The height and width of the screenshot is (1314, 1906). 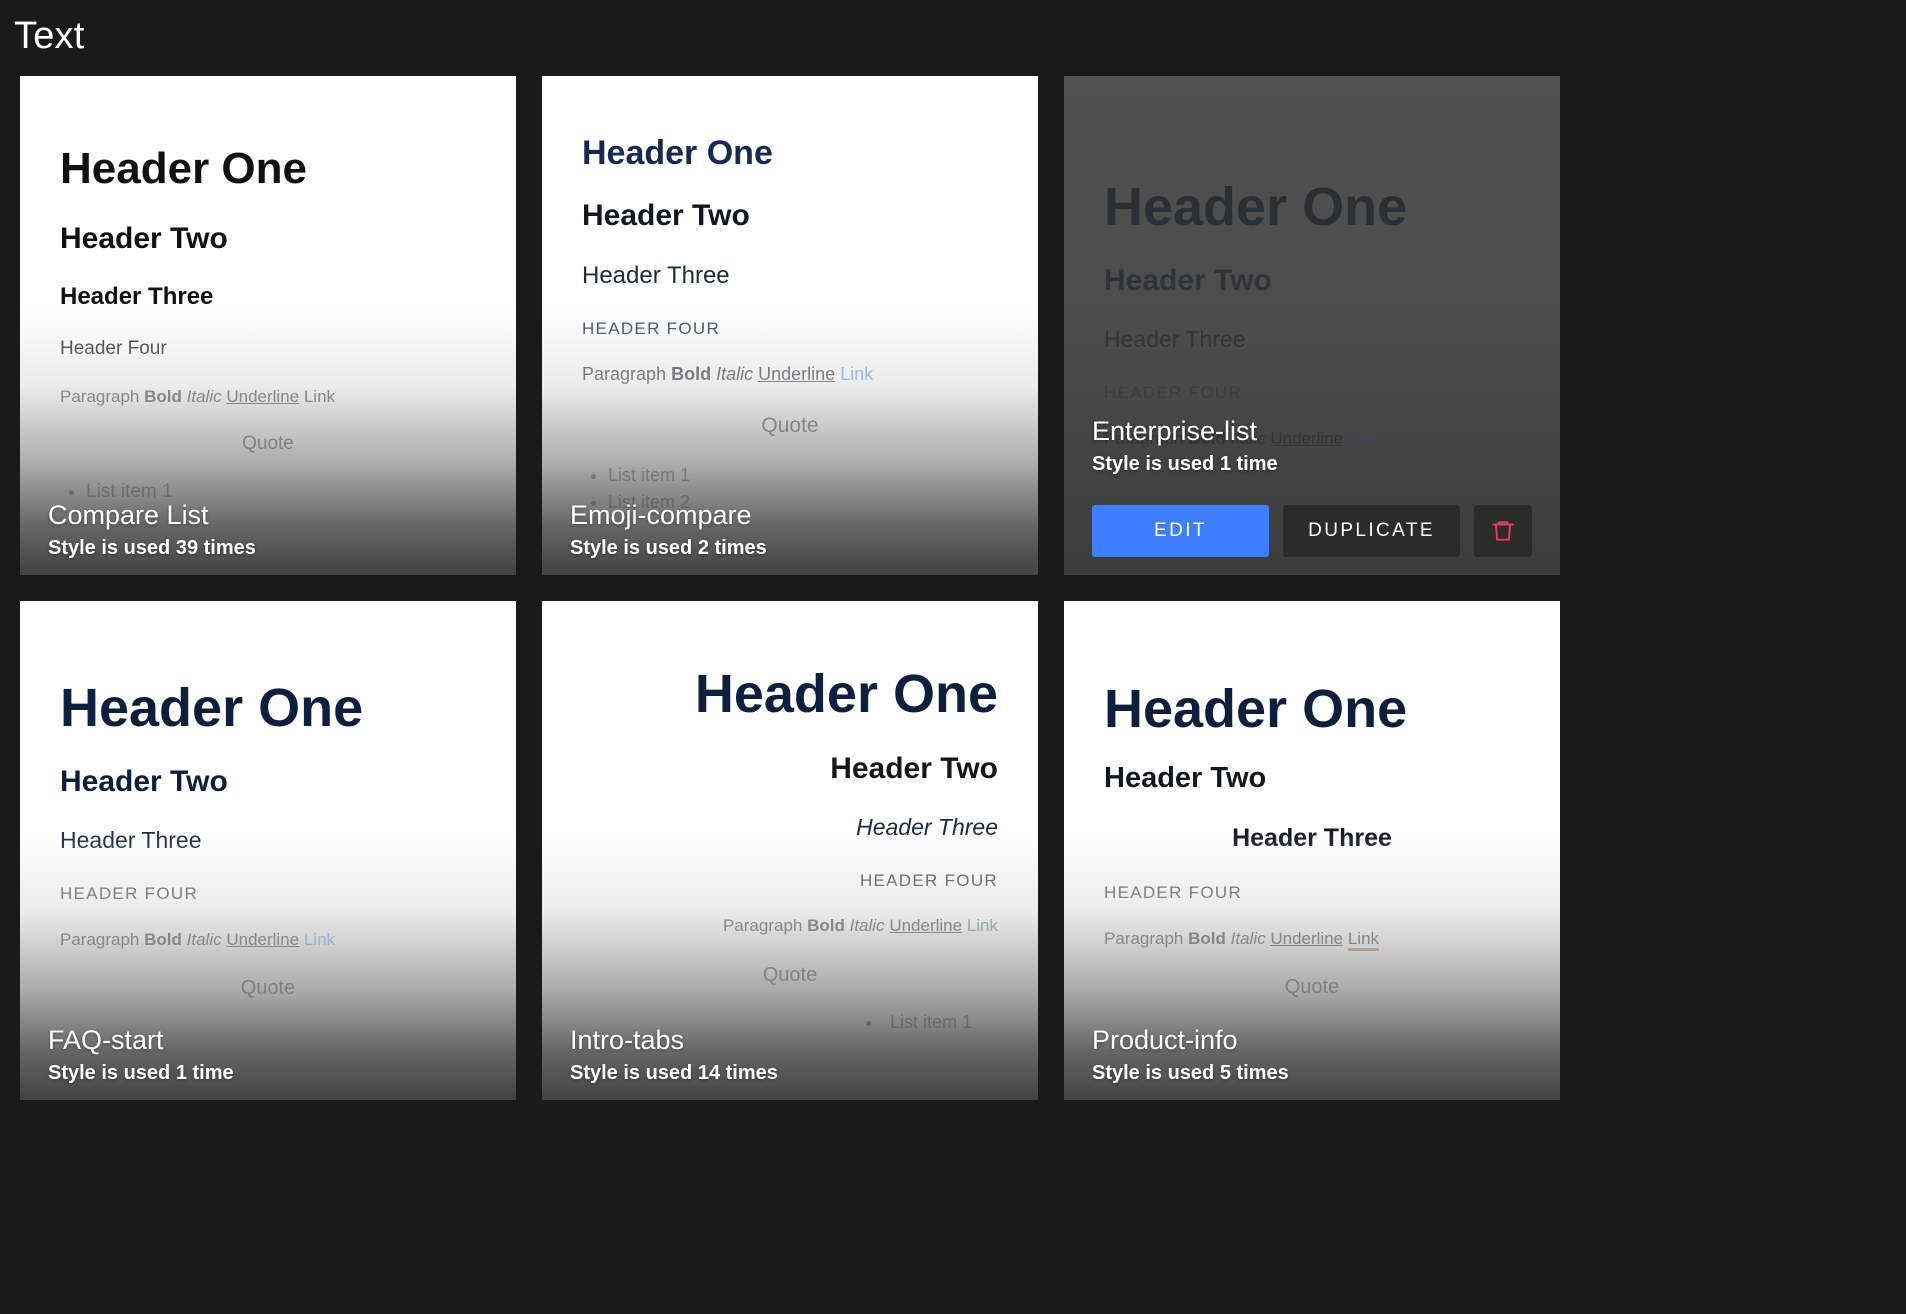 What do you see at coordinates (106, 1039) in the screenshot?
I see `style-name: FAQ-start` at bounding box center [106, 1039].